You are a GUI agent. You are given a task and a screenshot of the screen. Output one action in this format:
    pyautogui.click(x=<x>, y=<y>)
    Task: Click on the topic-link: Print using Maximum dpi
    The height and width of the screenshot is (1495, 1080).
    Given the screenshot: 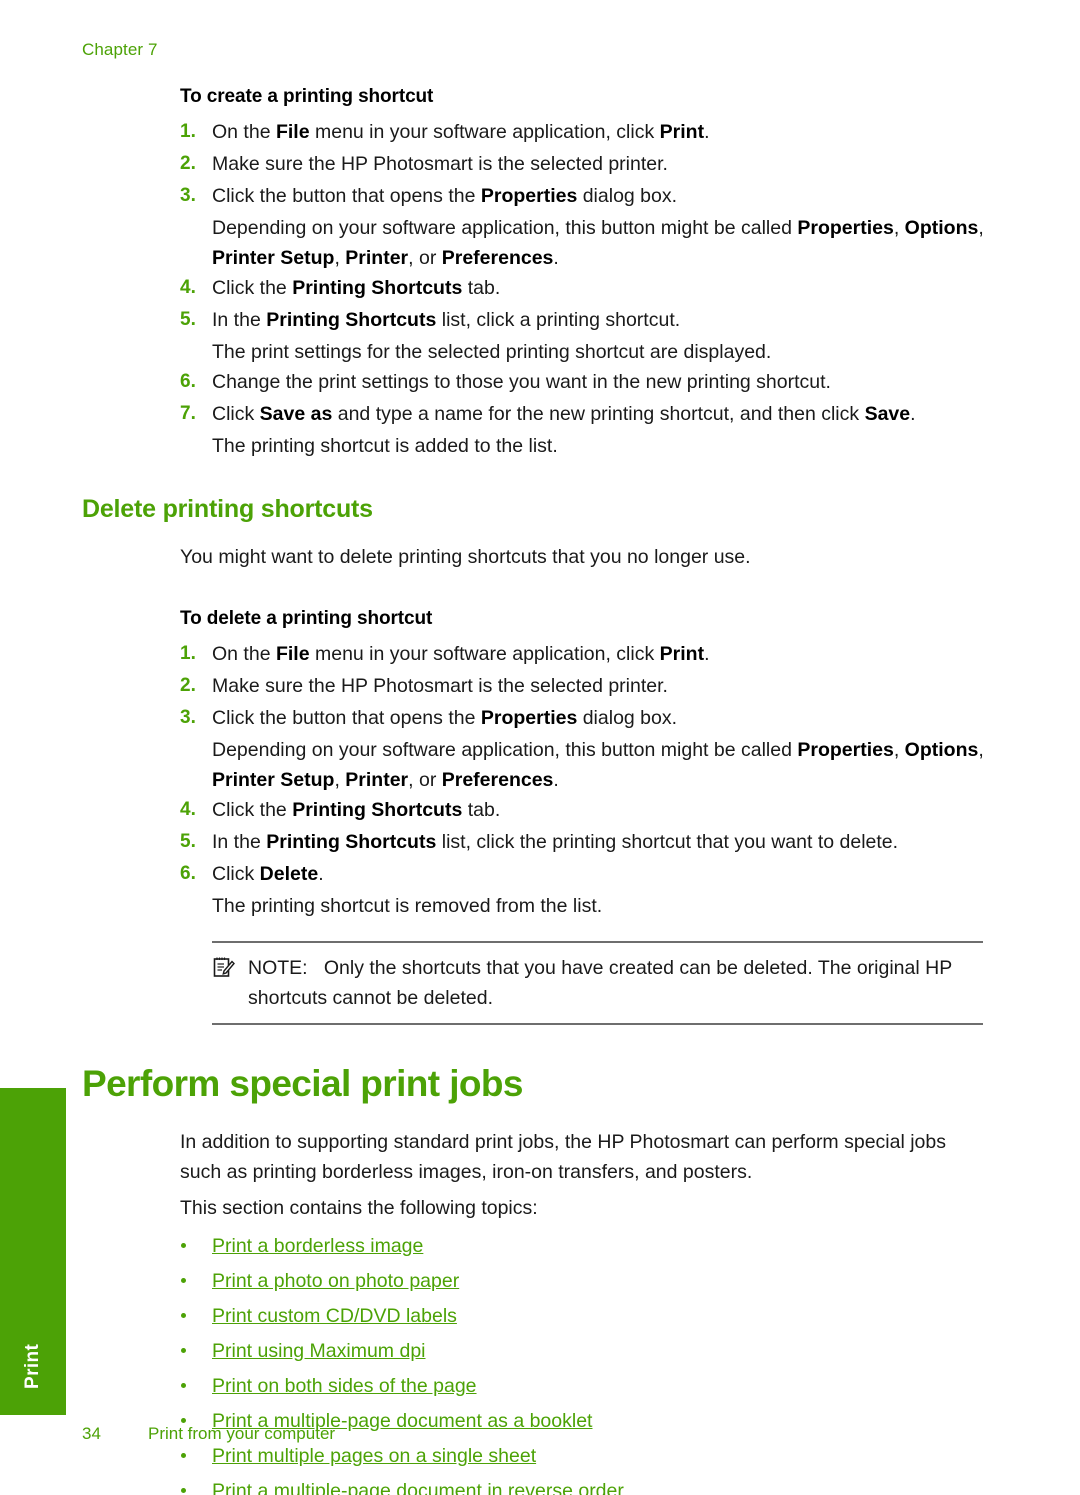 What is the action you would take?
    pyautogui.click(x=319, y=1351)
    